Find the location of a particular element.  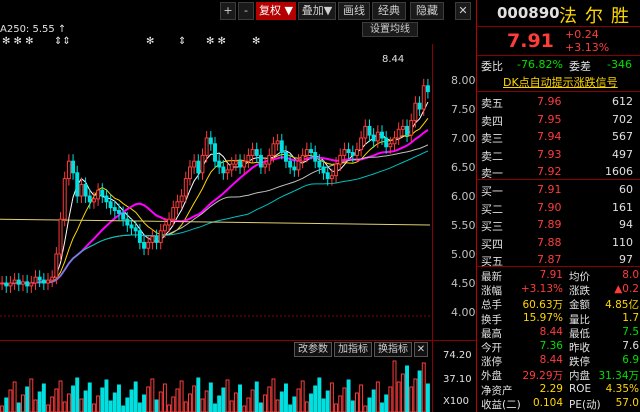

order-label: 买五 is located at coordinates (492, 261).